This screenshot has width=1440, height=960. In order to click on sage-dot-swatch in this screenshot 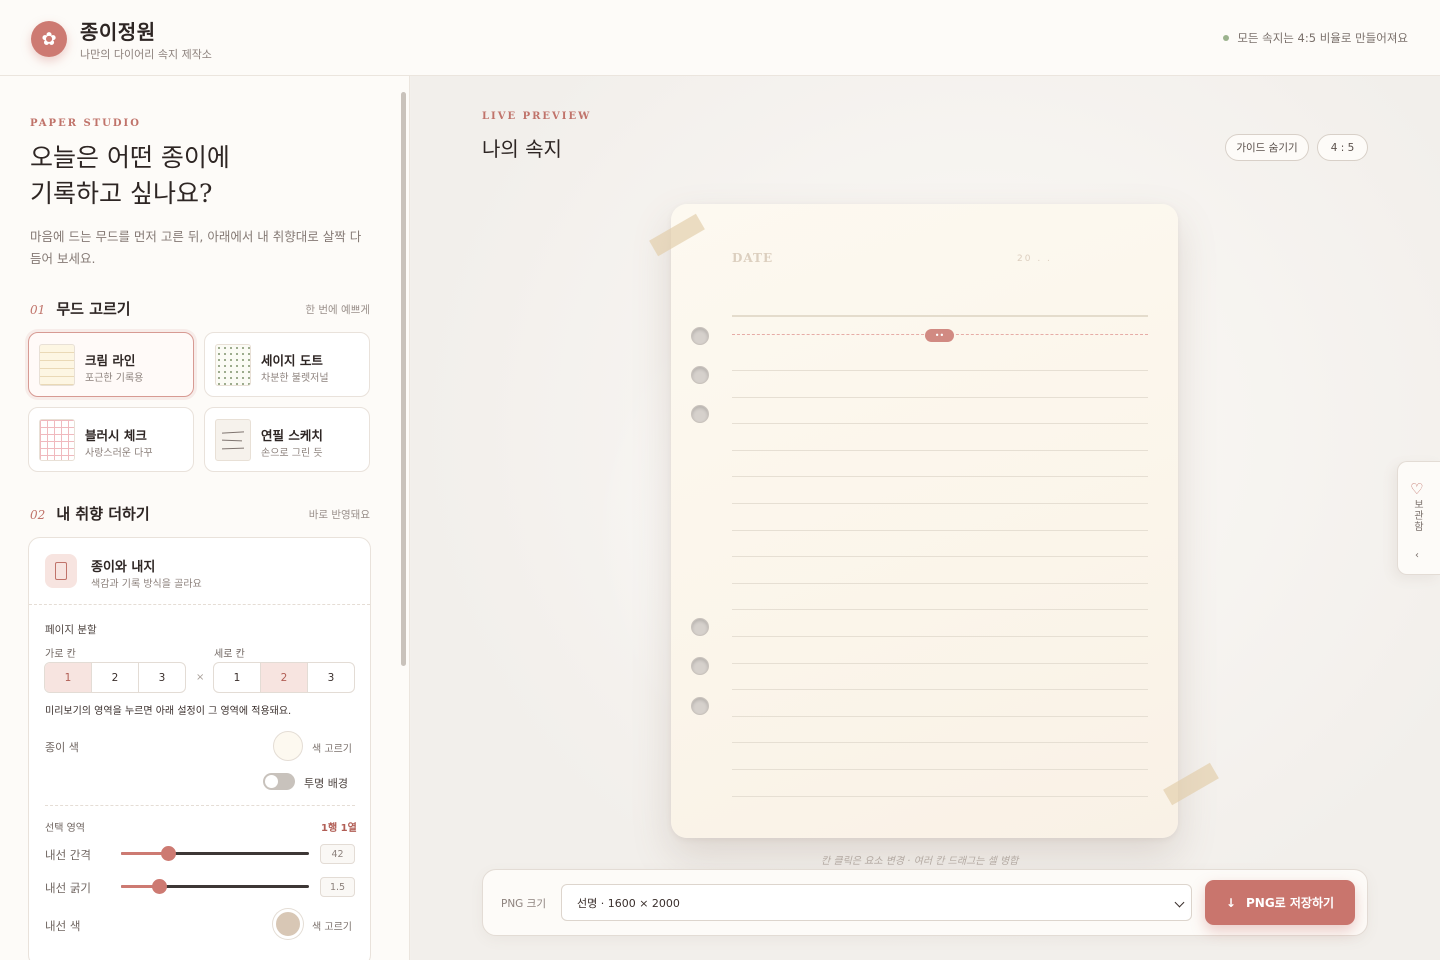, I will do `click(233, 365)`.